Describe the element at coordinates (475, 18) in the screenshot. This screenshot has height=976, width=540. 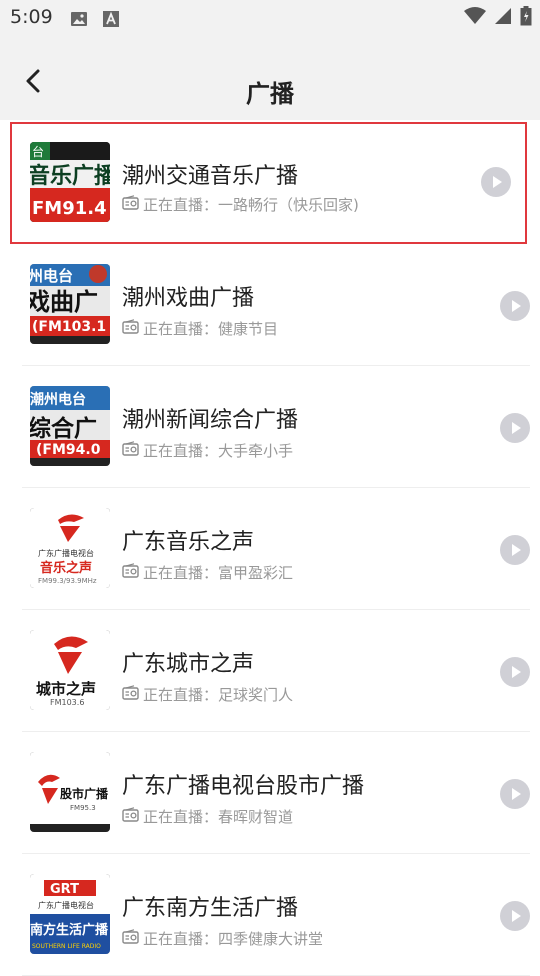
I see `wifi-icon` at that location.